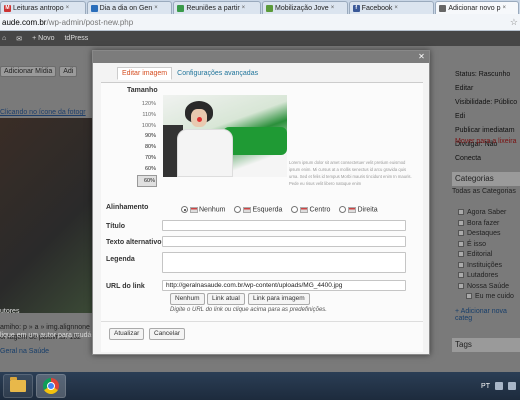 The image size is (520, 400). What do you see at coordinates (260, 38) in the screenshot?
I see `wp-admin-bar: ⌂ ✉ + Novo tdPress` at bounding box center [260, 38].